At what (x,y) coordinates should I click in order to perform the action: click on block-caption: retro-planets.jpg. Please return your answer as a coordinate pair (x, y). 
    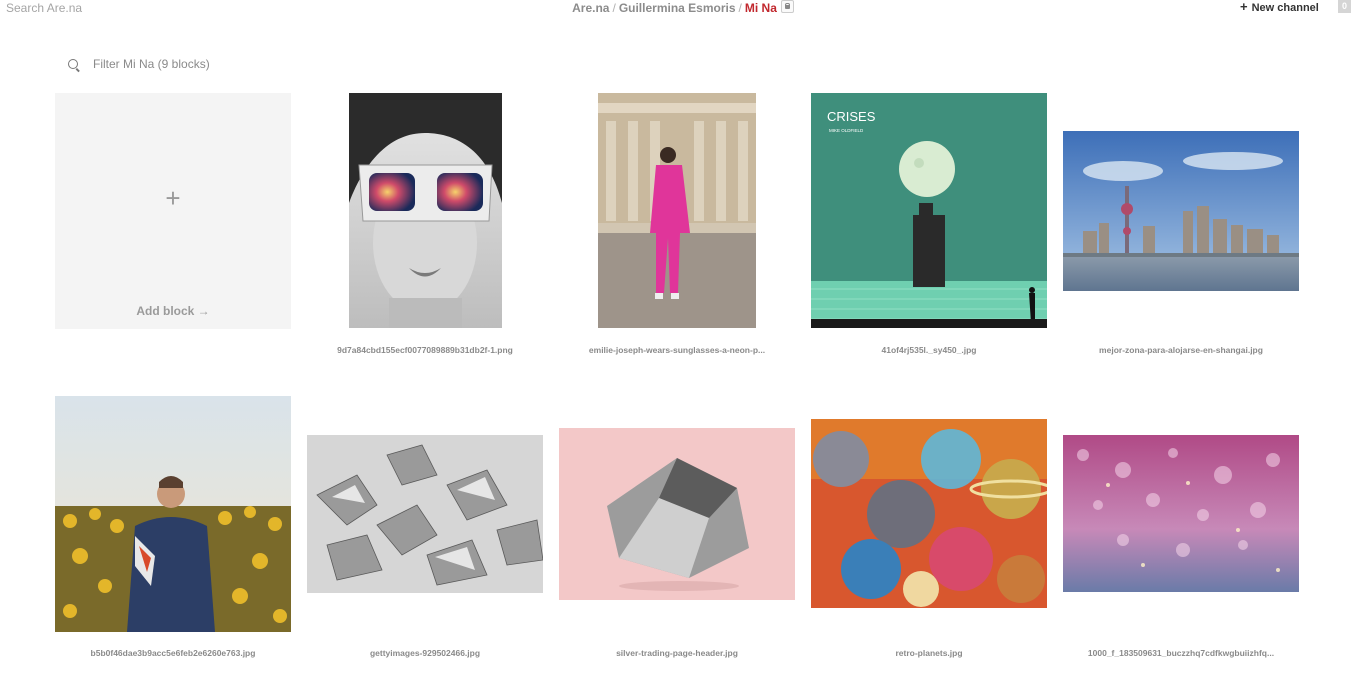
    Looking at the image, I should click on (929, 653).